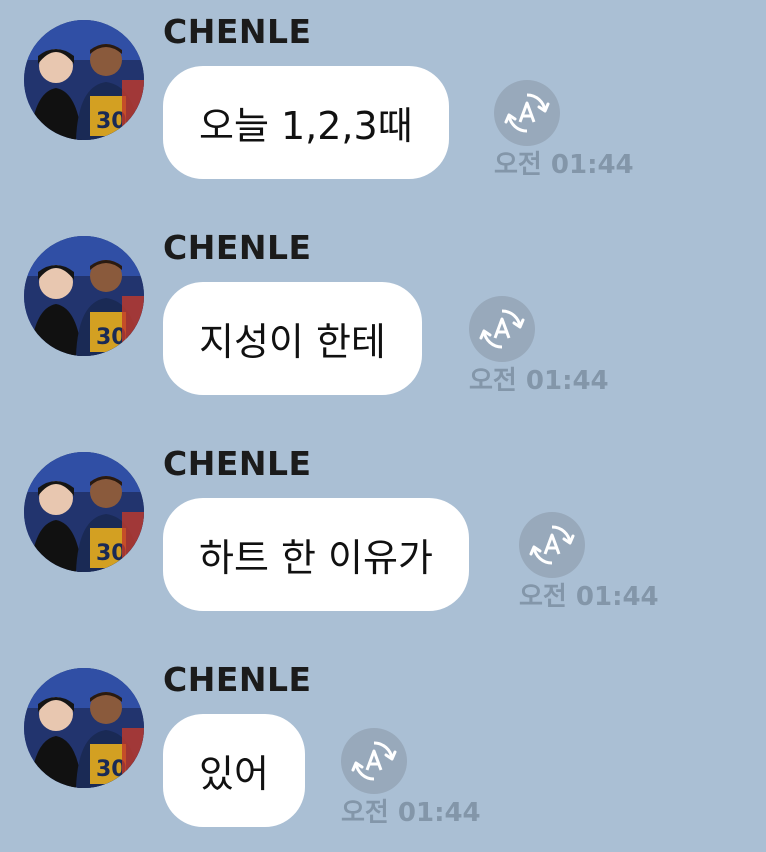  What do you see at coordinates (306, 122) in the screenshot?
I see `message-bubble: 오늘 1,2,3때` at bounding box center [306, 122].